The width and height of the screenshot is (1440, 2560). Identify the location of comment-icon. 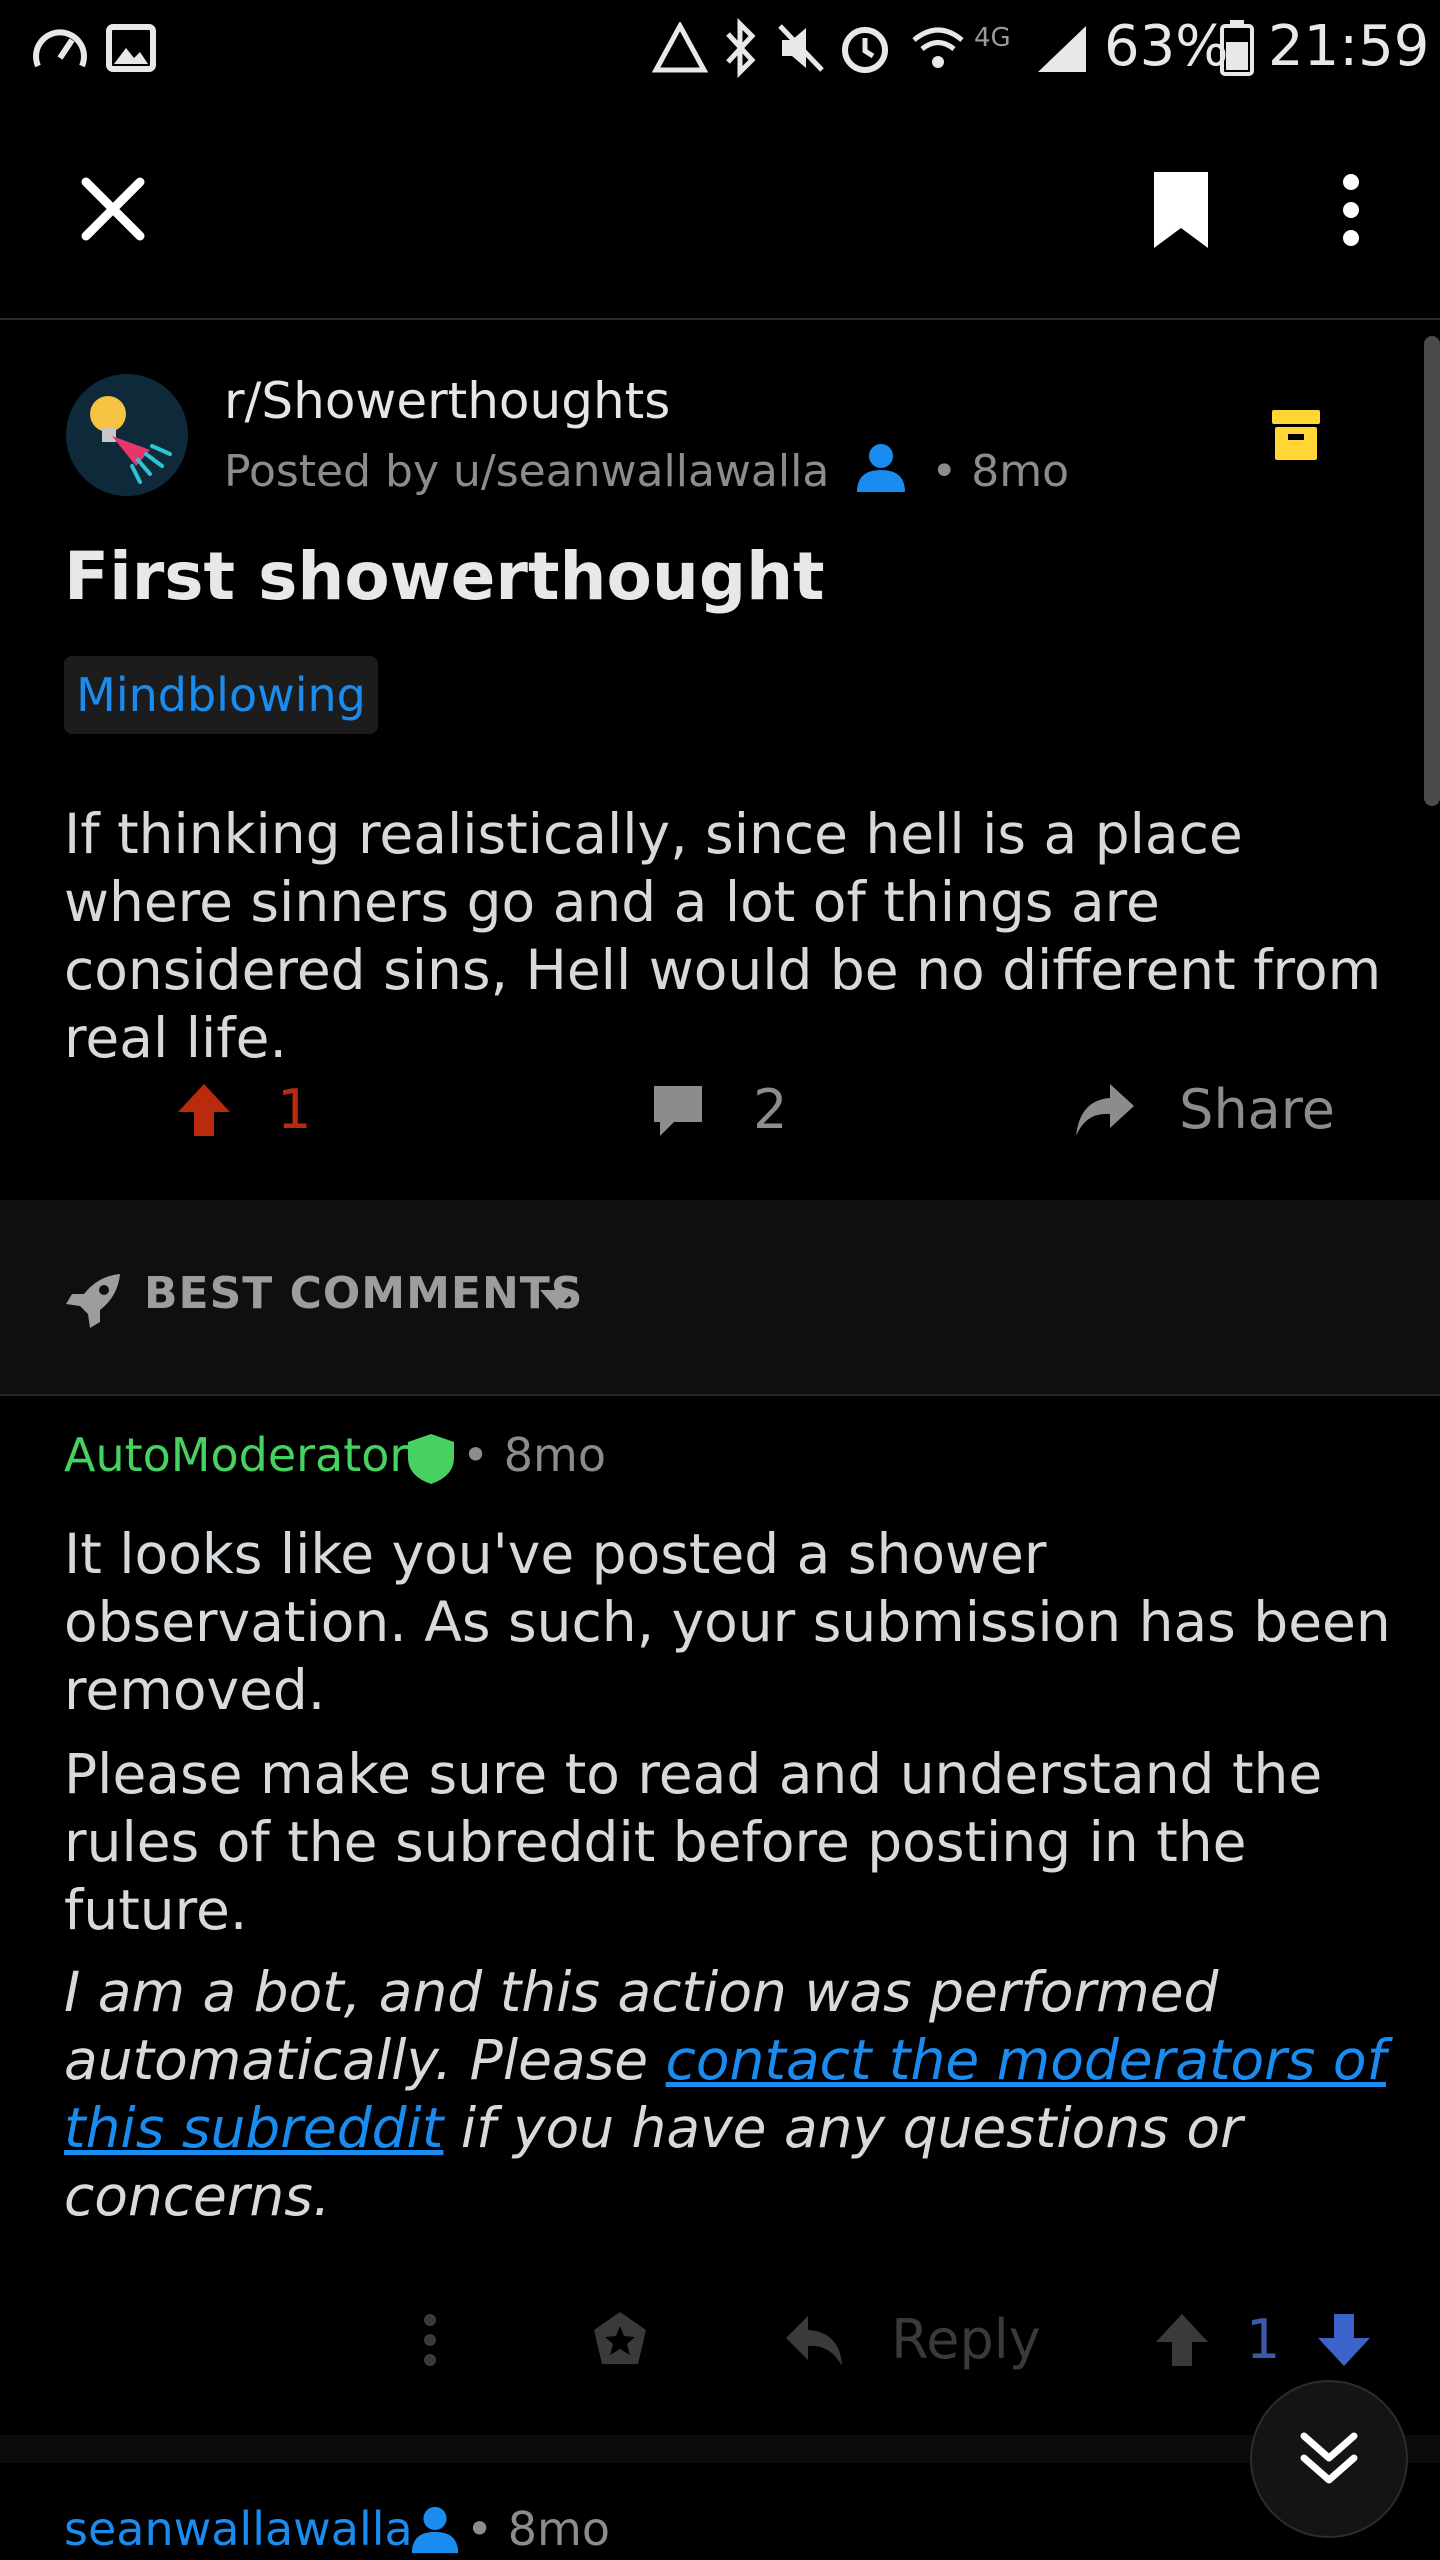
(678, 1111).